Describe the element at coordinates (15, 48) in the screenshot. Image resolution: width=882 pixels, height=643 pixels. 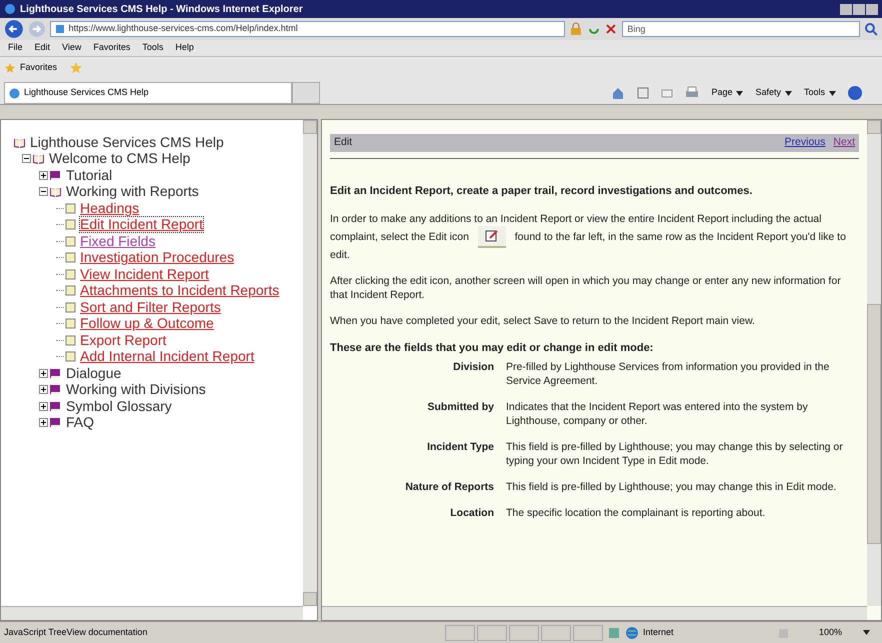
I see `menu-item: File` at that location.